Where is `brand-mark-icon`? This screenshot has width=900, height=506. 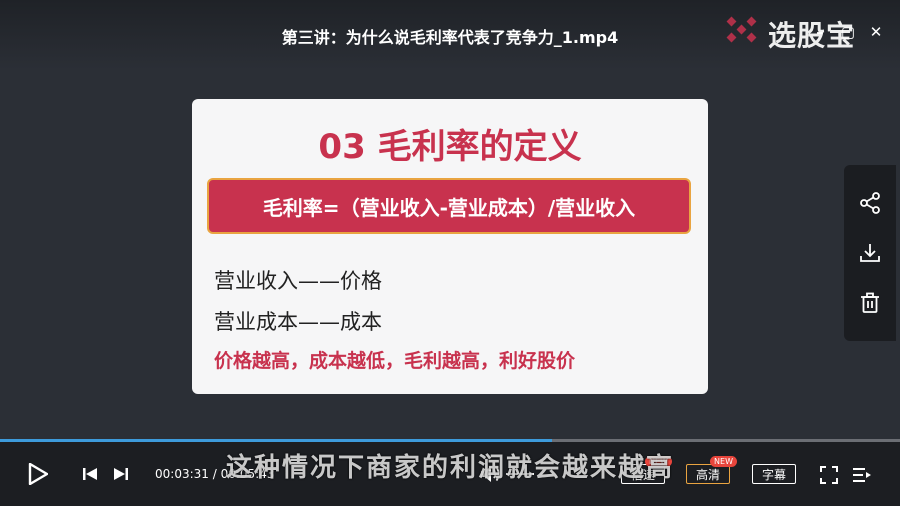 brand-mark-icon is located at coordinates (741, 29).